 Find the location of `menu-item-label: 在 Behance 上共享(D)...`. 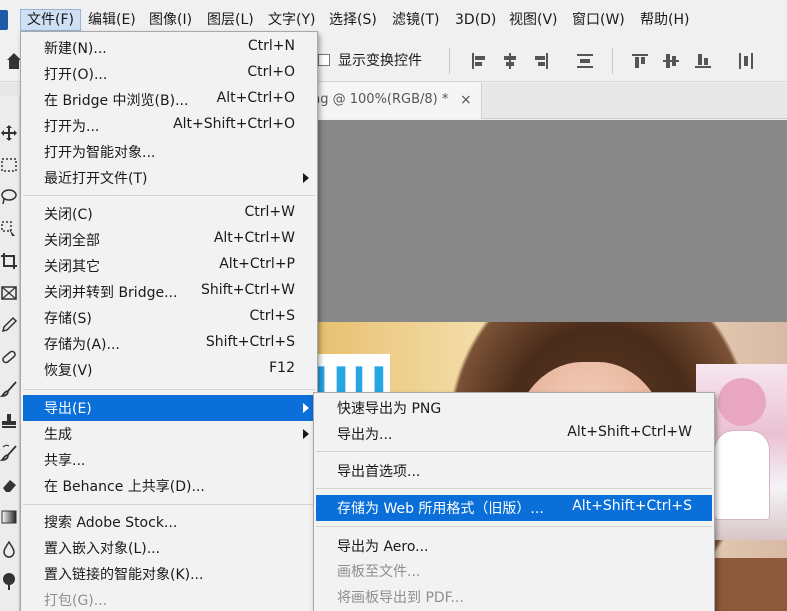

menu-item-label: 在 Behance 上共享(D)... is located at coordinates (124, 487).